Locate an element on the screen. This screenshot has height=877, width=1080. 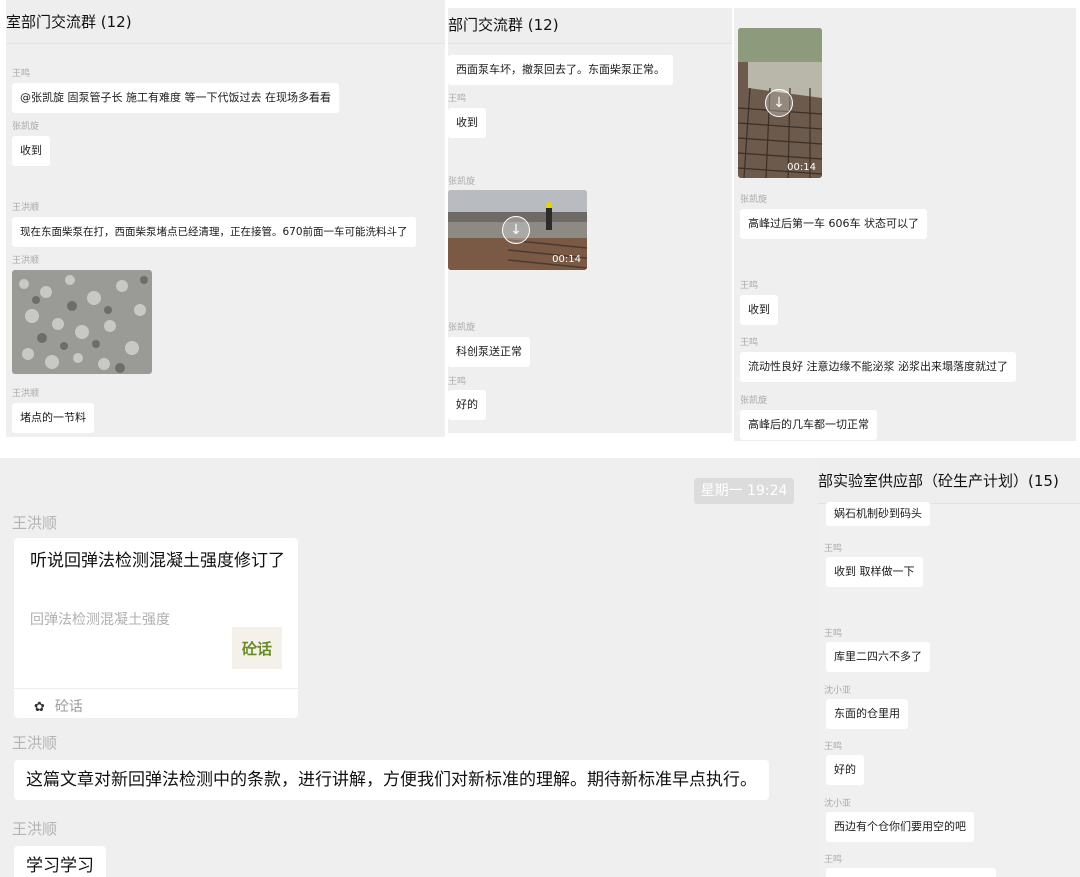
message-bubble: 高峰过后第一车 606车 状态可以了 is located at coordinates (833, 224).